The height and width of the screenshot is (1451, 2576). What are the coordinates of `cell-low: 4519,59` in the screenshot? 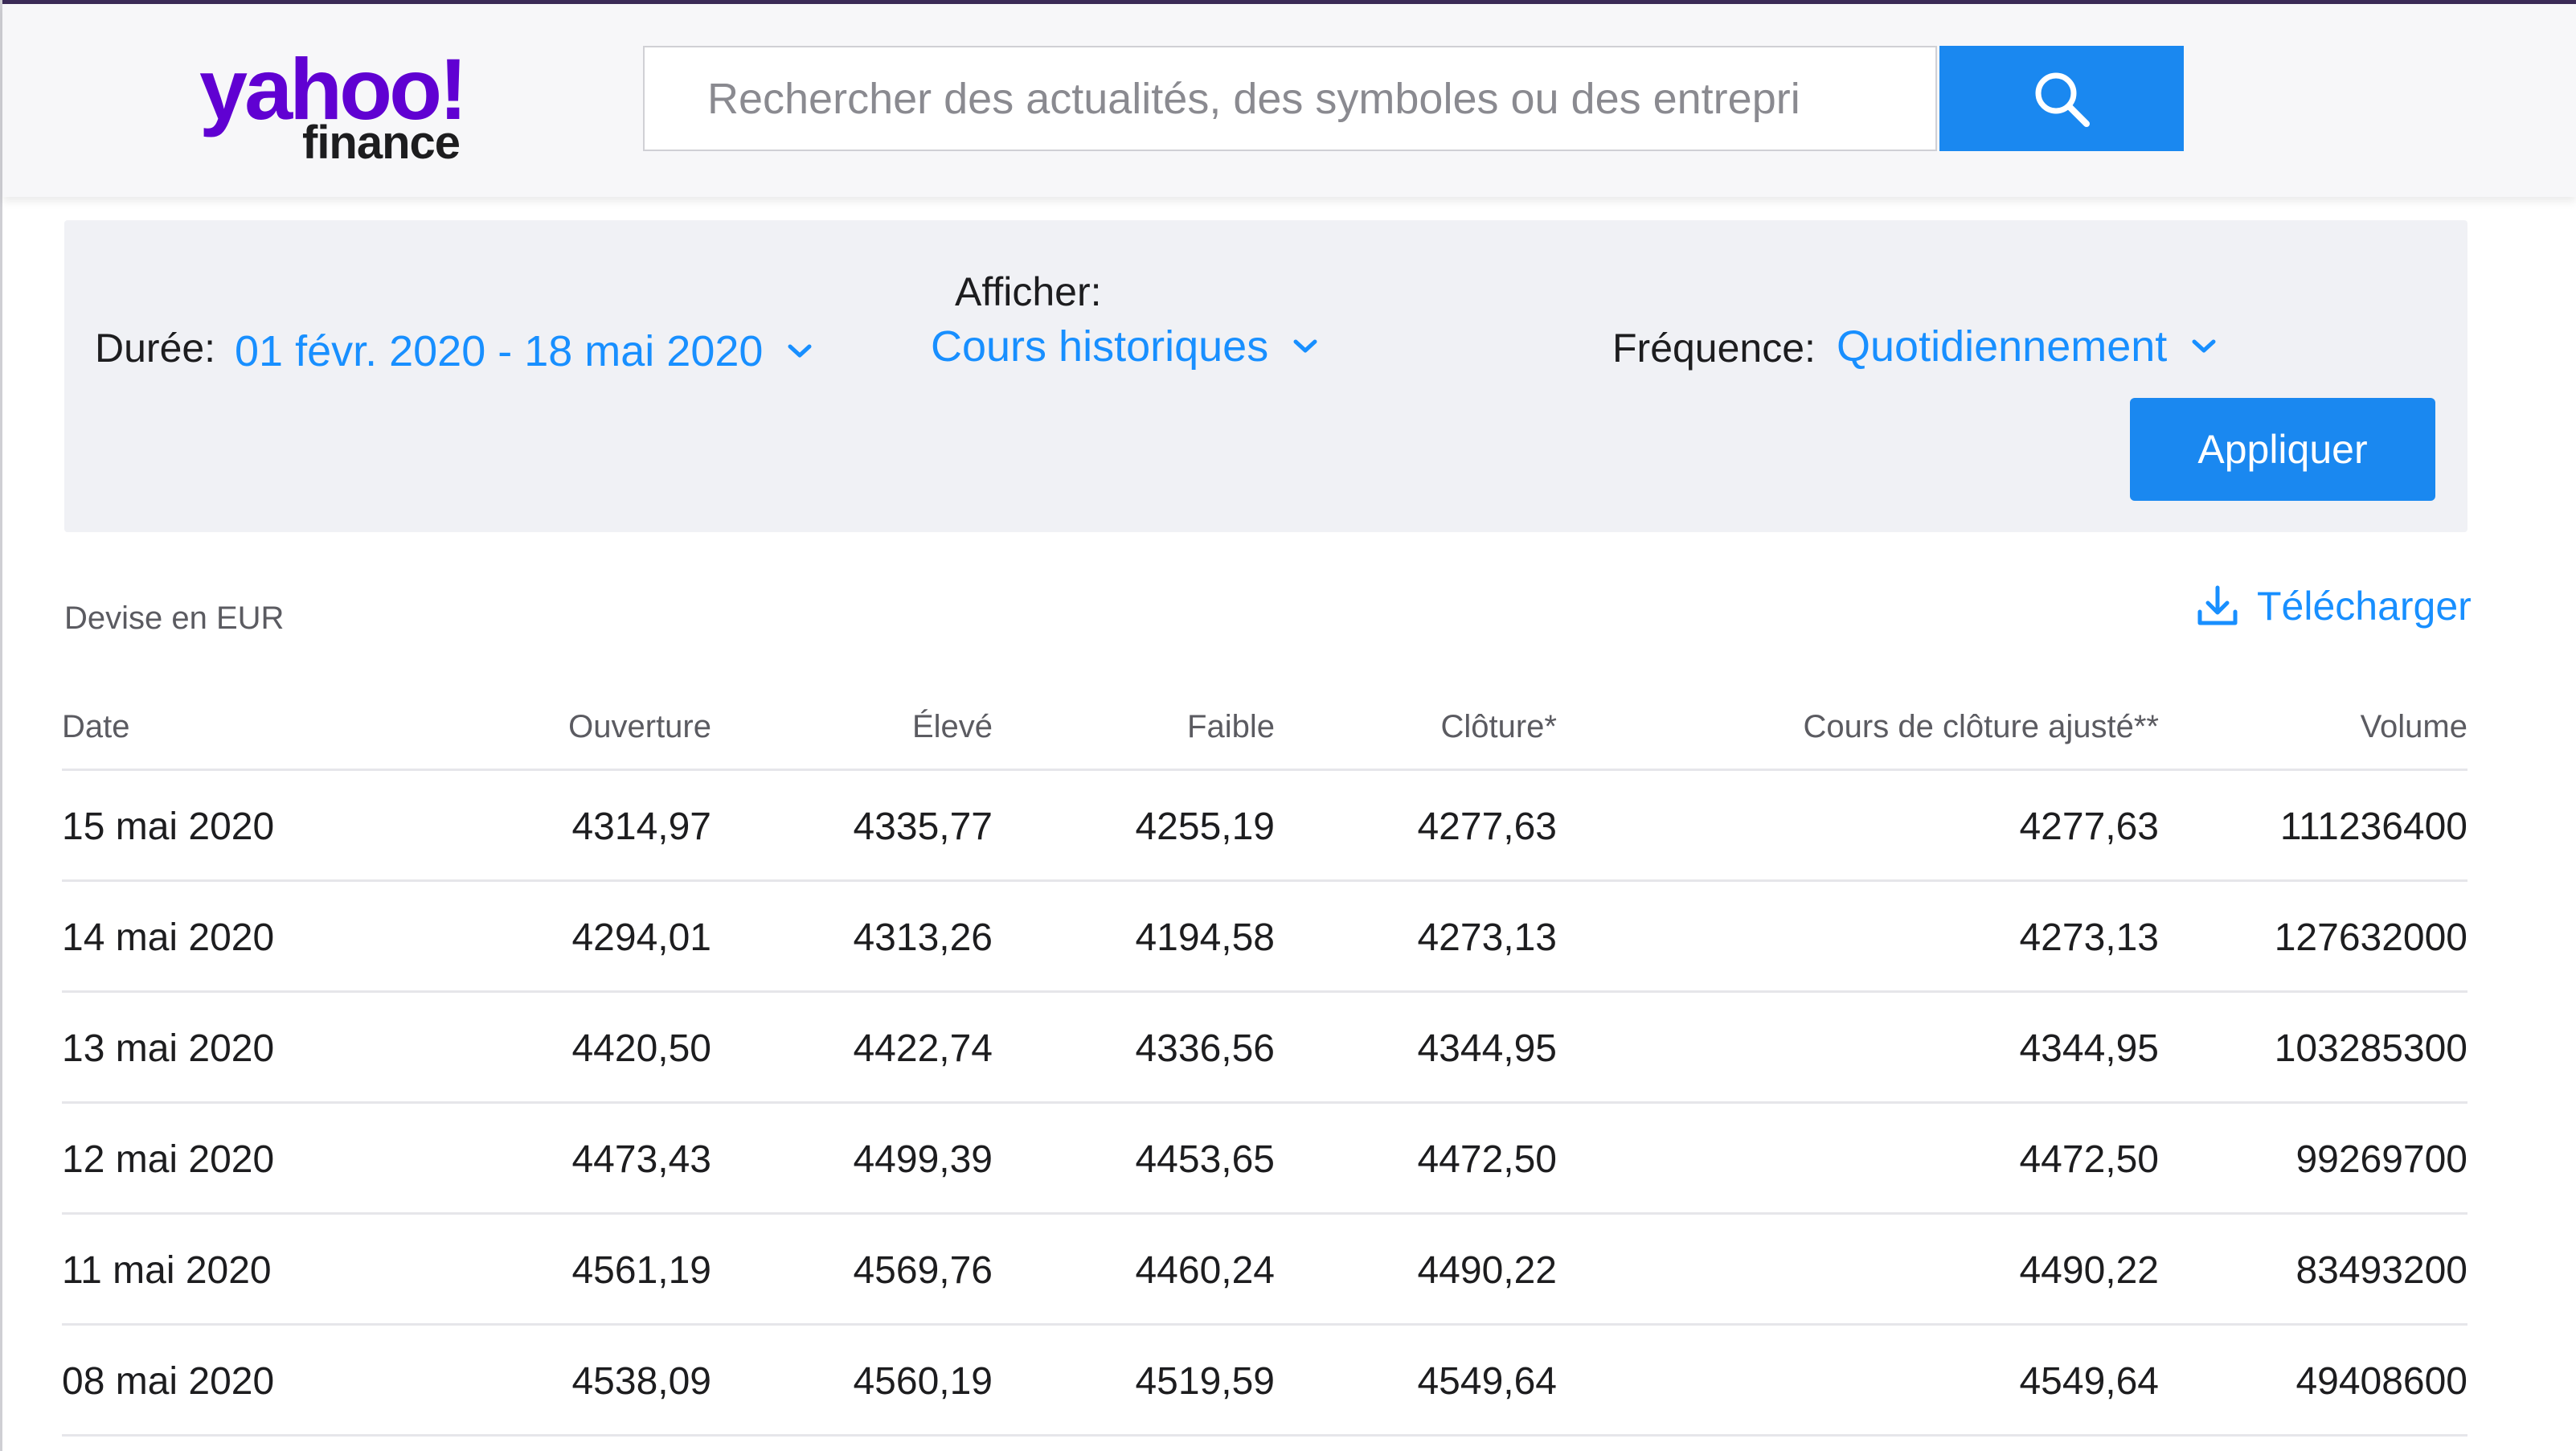 It's located at (1205, 1381).